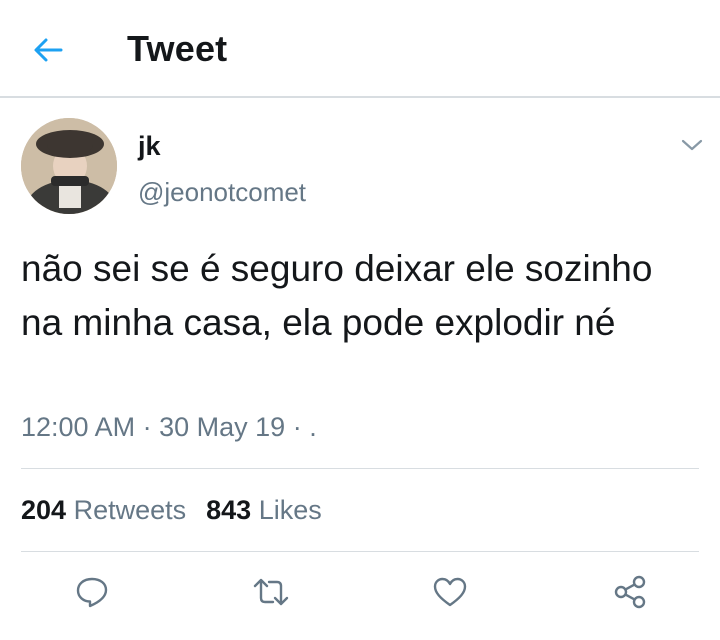 The height and width of the screenshot is (640, 720). I want to click on like-label: Likes, so click(290, 510).